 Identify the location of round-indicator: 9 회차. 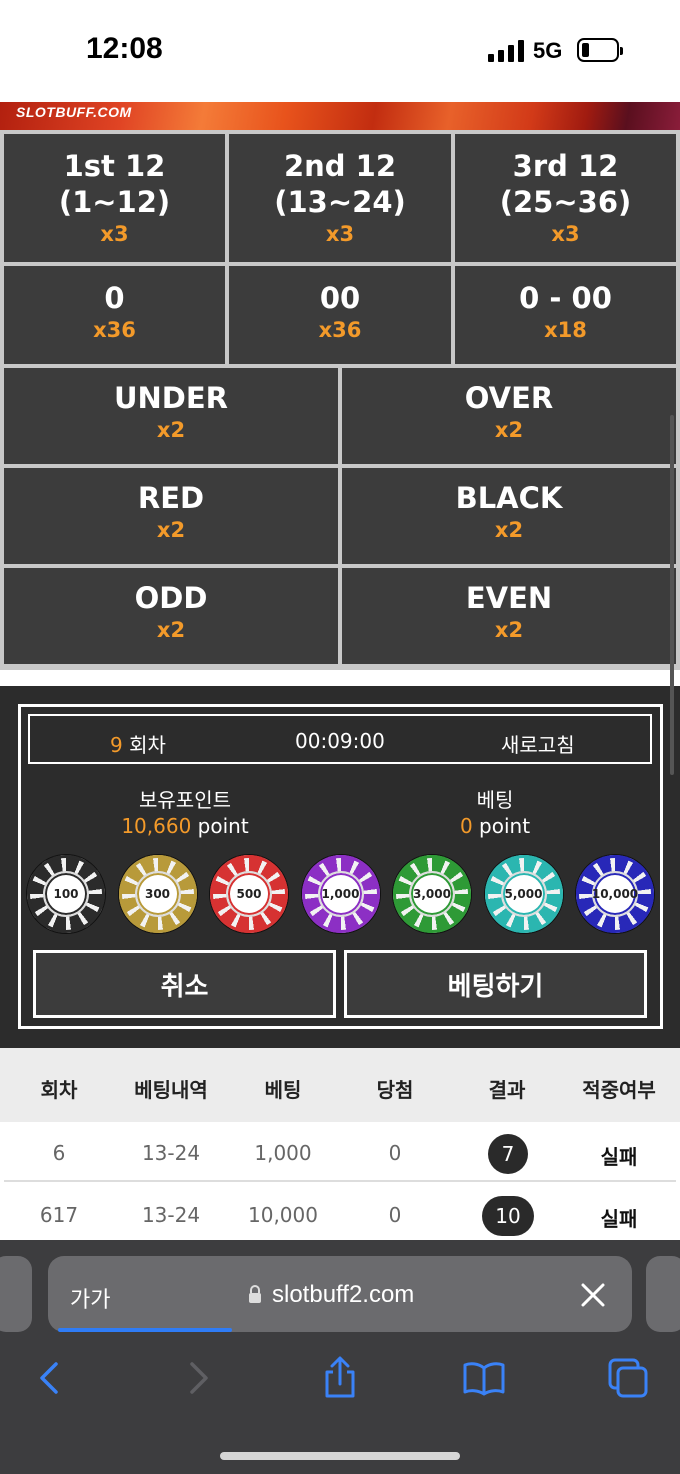
(138, 743).